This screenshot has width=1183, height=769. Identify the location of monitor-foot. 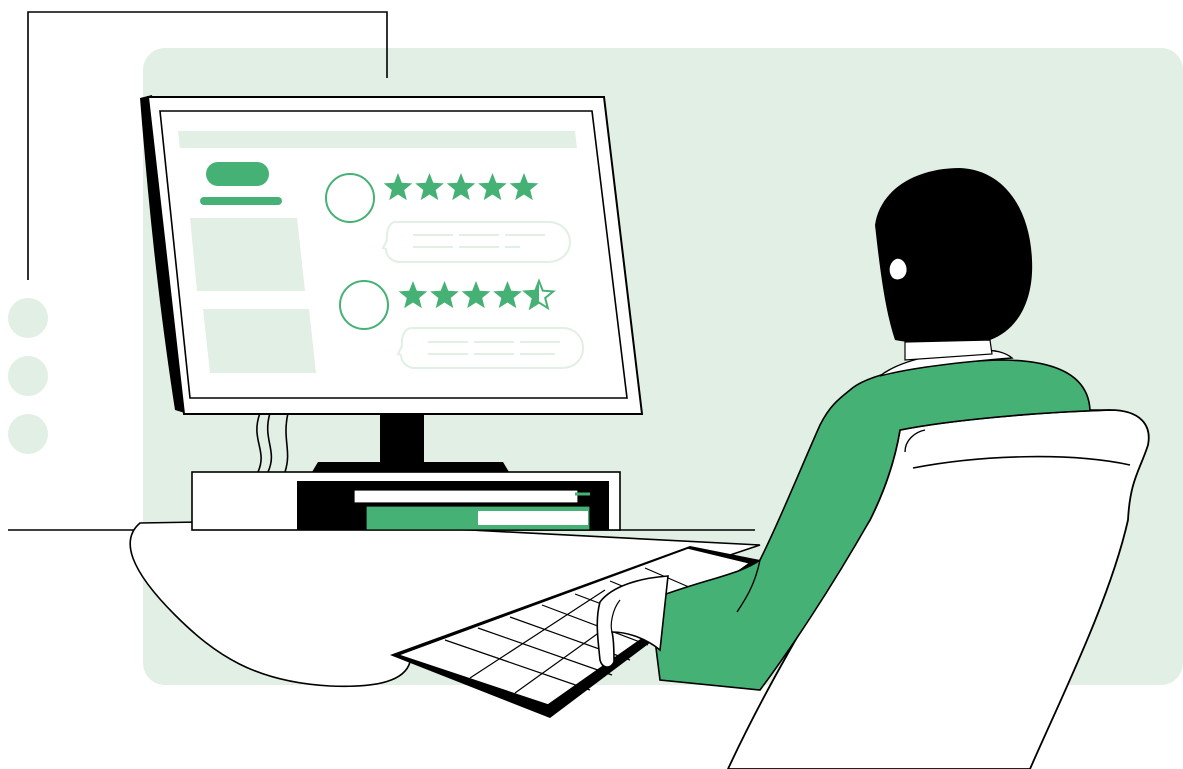
(410, 467).